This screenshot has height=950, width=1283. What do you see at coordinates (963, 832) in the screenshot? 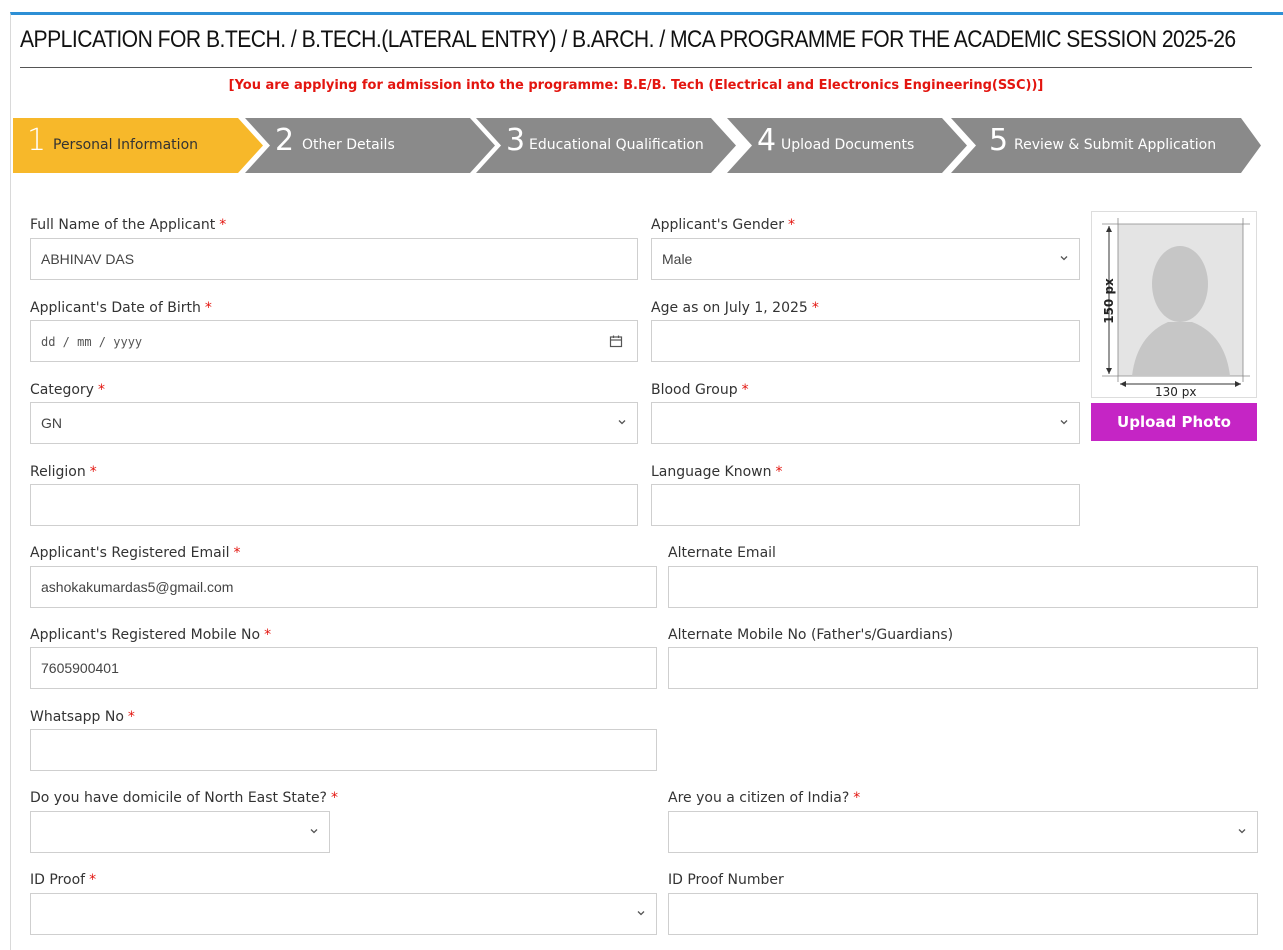
I see `citizen-select` at bounding box center [963, 832].